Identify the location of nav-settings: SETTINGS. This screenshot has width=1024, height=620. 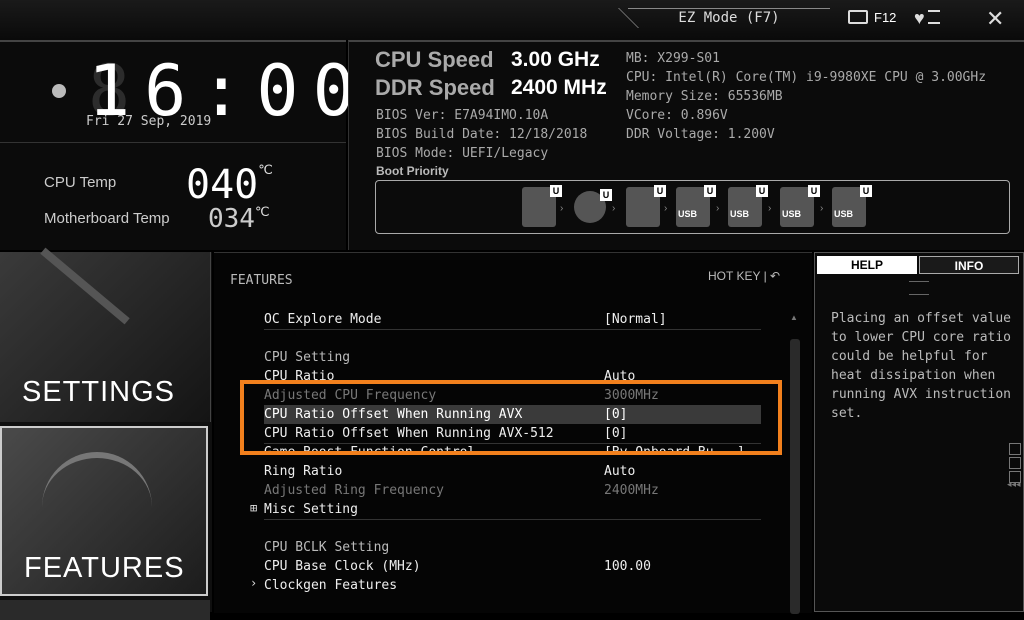
(105, 334).